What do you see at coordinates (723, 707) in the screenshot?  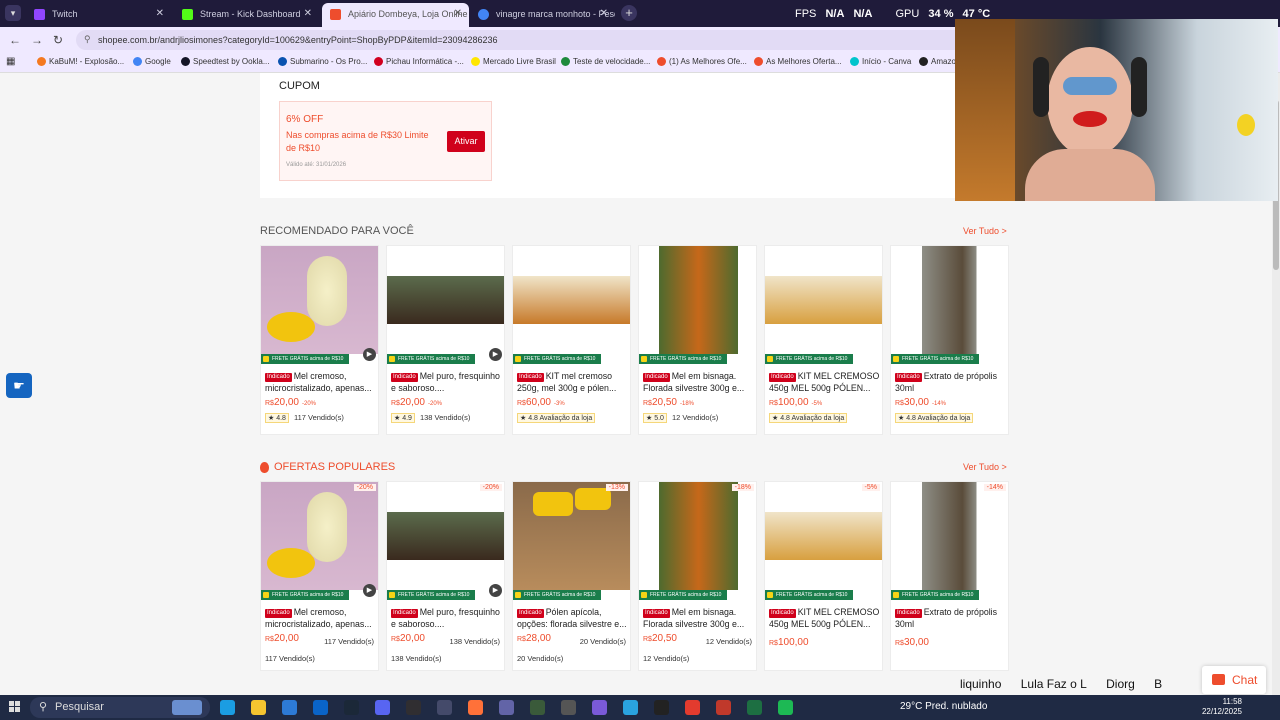 I see `app-4-icon` at bounding box center [723, 707].